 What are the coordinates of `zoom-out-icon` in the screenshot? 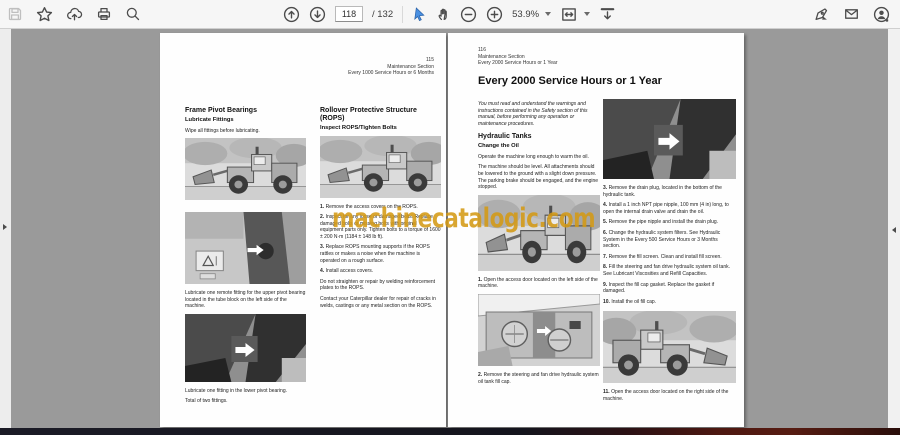 It's located at (468, 14).